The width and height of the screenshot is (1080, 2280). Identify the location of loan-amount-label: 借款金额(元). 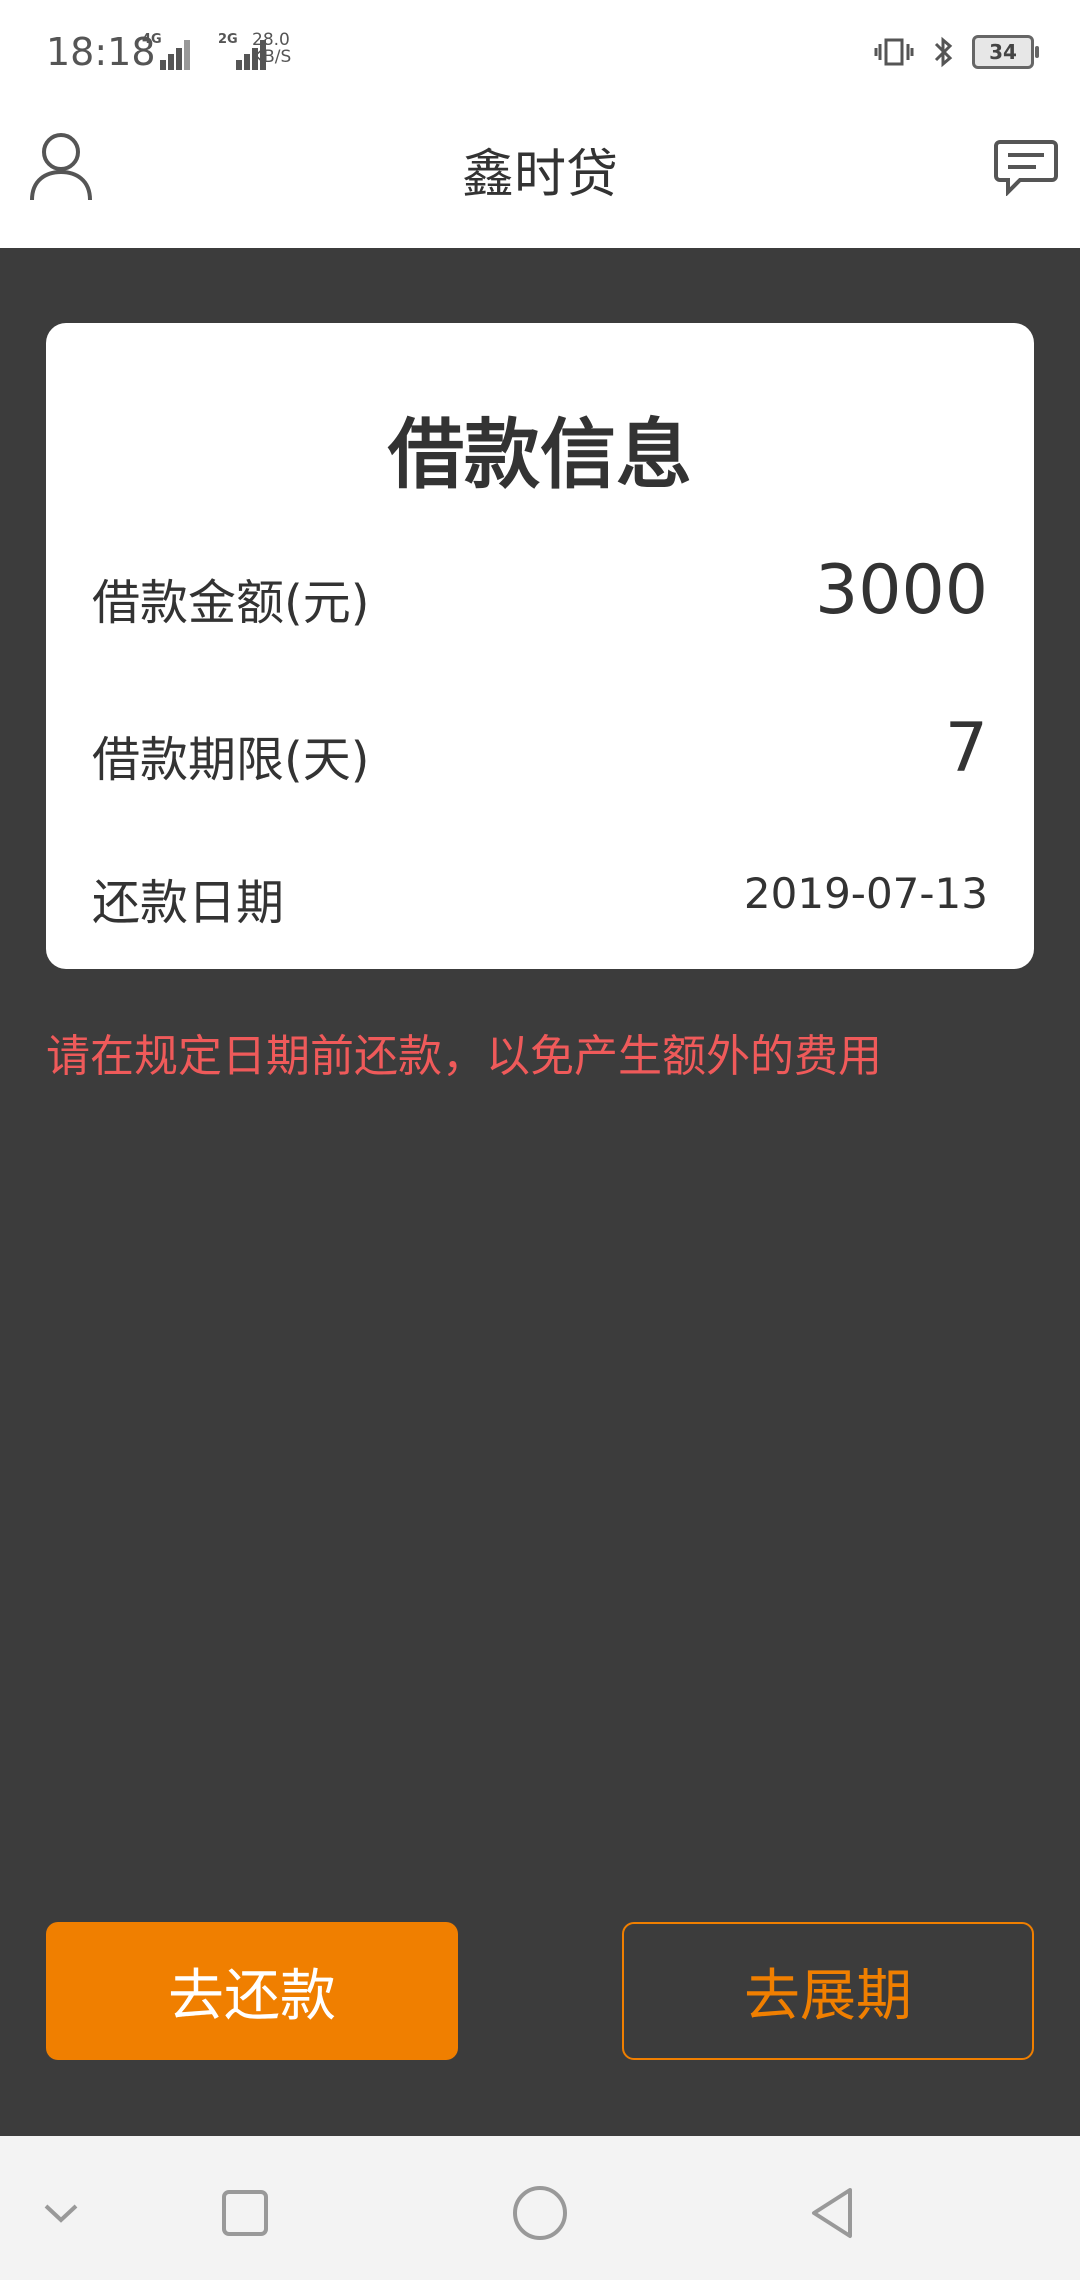
(231, 603).